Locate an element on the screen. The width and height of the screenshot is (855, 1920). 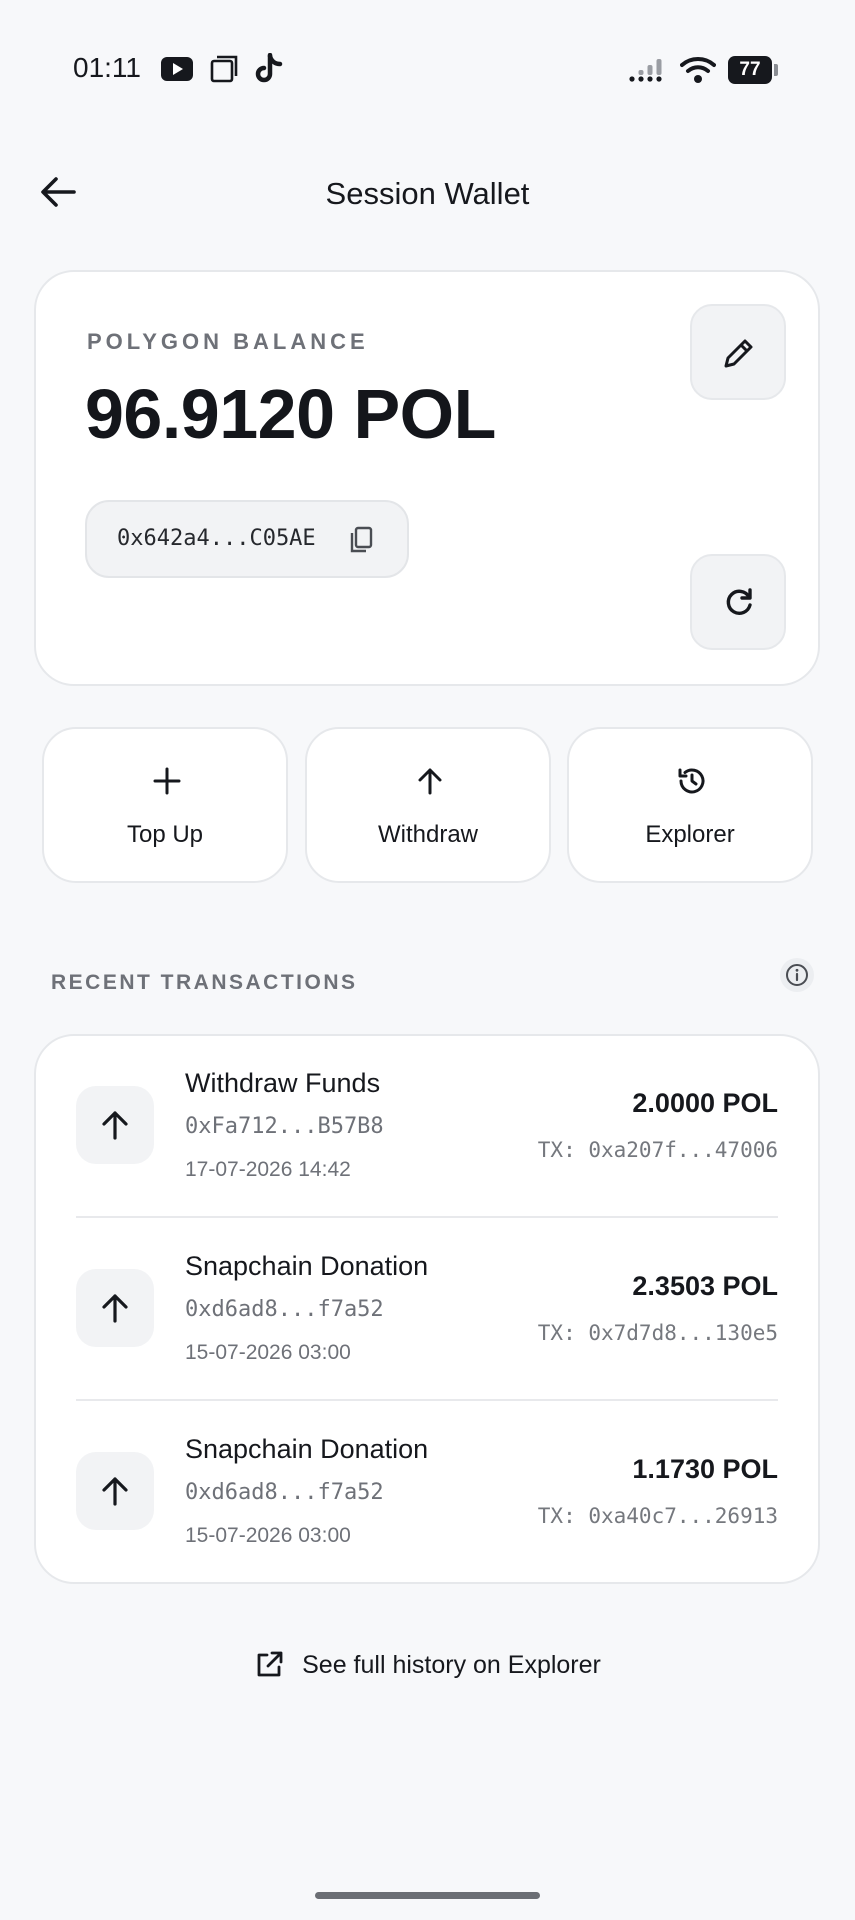
tx-amount: 1.1730 POL is located at coordinates (705, 1469).